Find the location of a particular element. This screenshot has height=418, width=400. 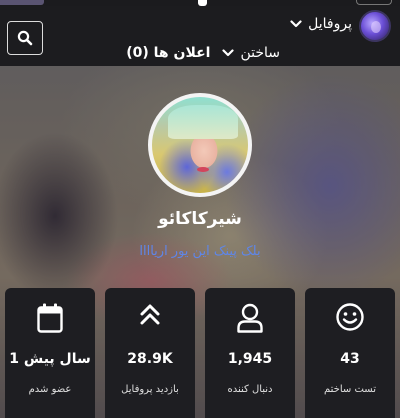

create-menu-label: ساختن is located at coordinates (260, 53).